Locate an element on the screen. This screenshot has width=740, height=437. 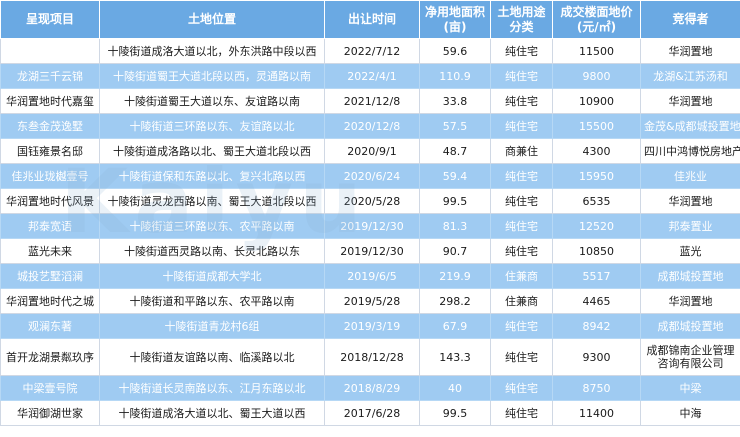
cell-land-location: 十陵街道成洛路以北、蜀王大道北段以西 is located at coordinates (212, 151).